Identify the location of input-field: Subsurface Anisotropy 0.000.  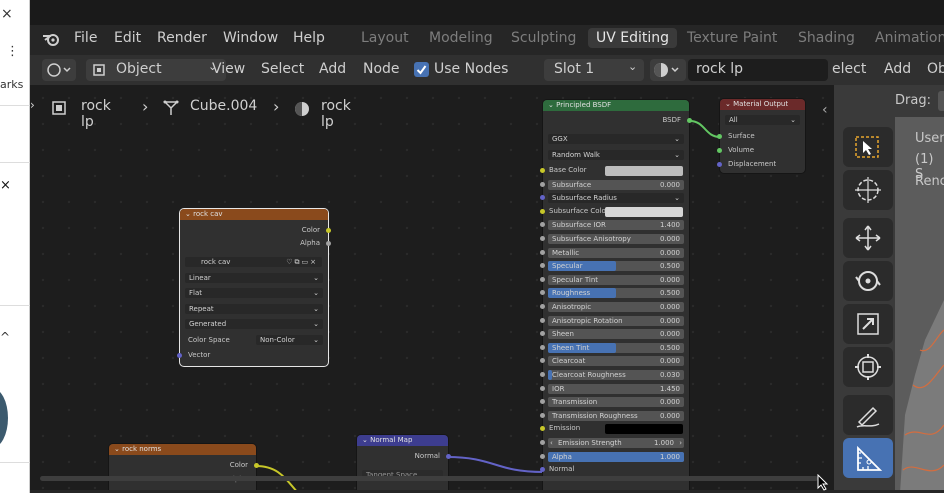
(616, 239).